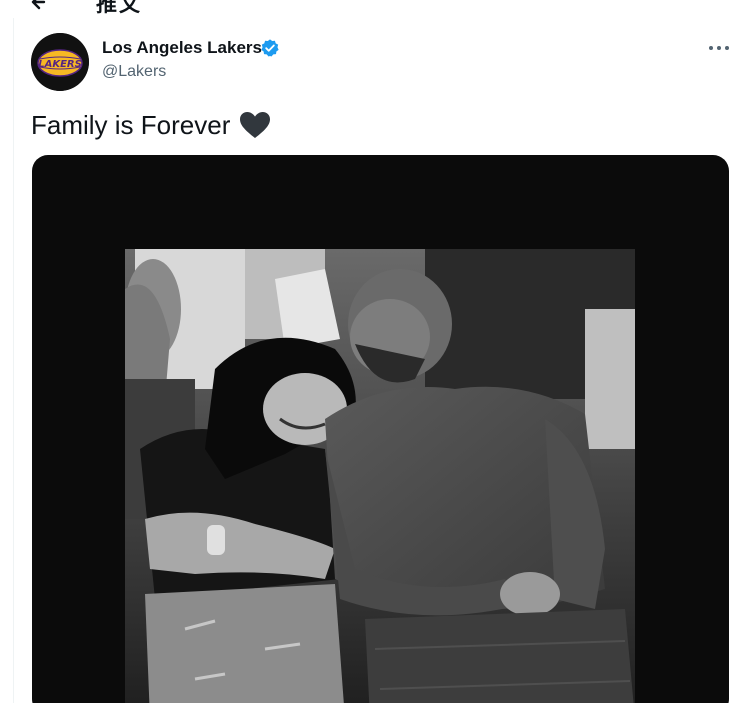 The width and height of the screenshot is (750, 703). I want to click on logo-wordmark: LAKERS, so click(60, 64).